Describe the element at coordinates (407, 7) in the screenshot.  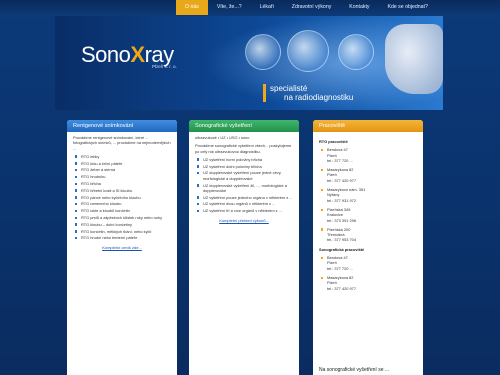
I see `nav-item: Kde se objednat?` at that location.